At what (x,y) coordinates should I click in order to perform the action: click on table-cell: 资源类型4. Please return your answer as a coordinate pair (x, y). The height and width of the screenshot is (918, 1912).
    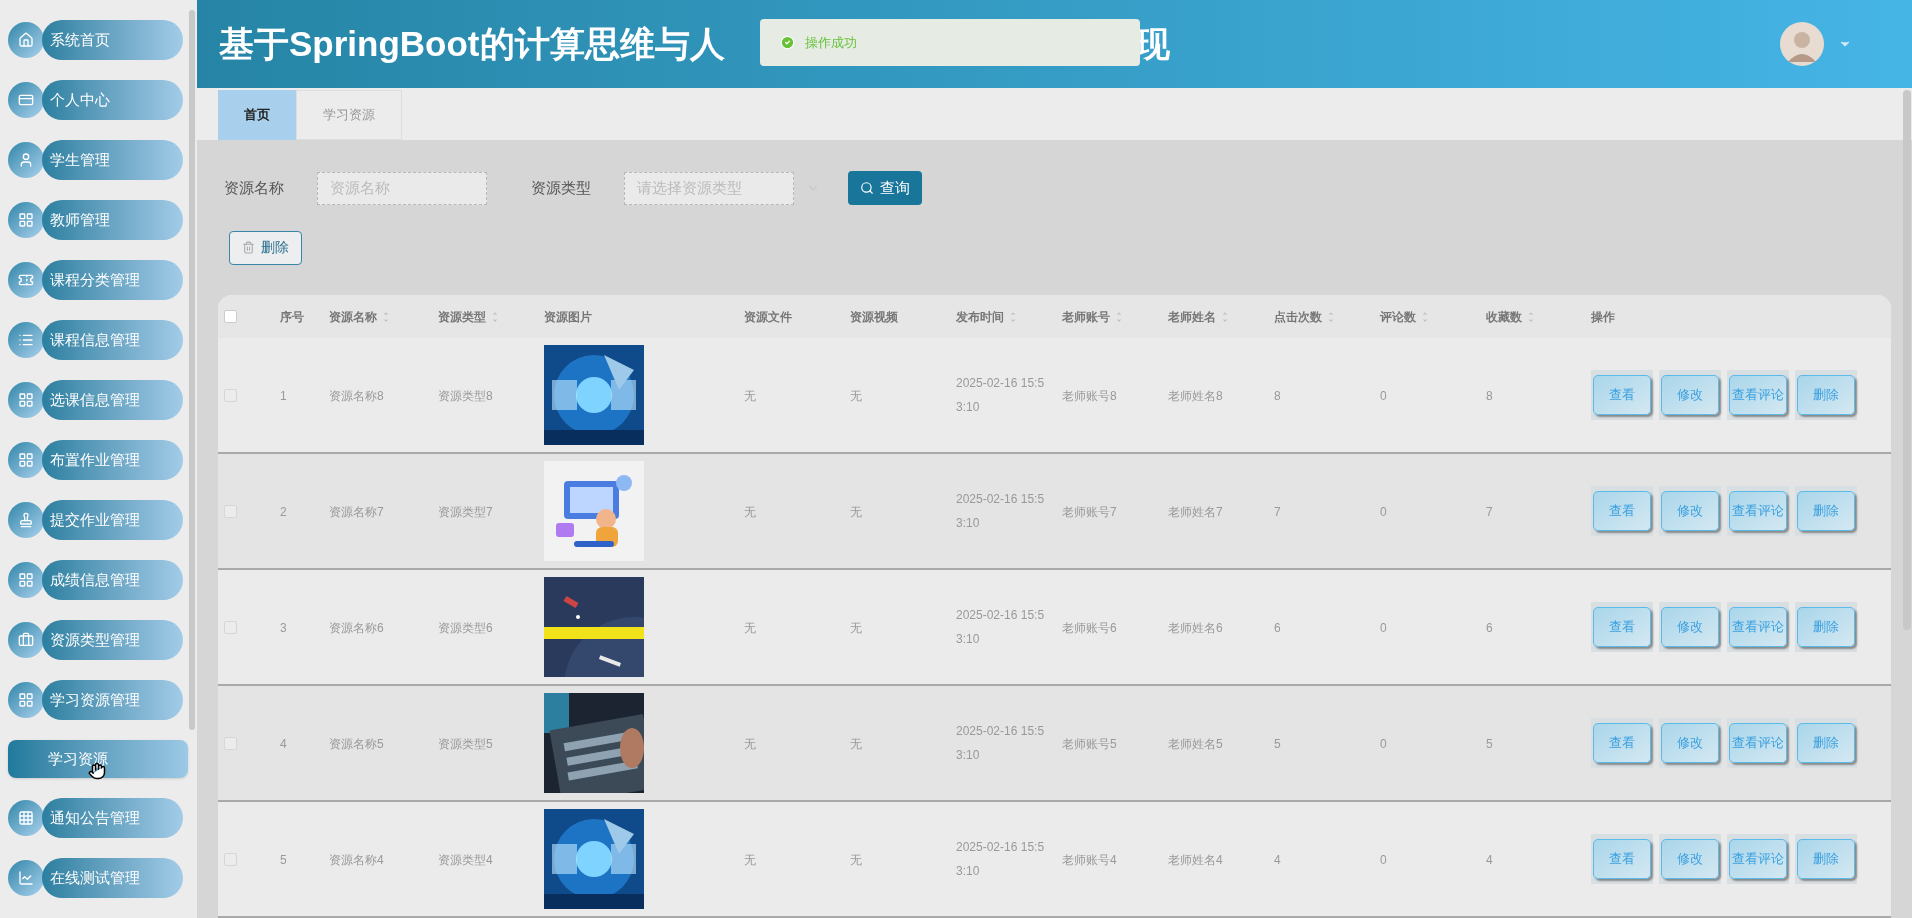
    Looking at the image, I should click on (465, 860).